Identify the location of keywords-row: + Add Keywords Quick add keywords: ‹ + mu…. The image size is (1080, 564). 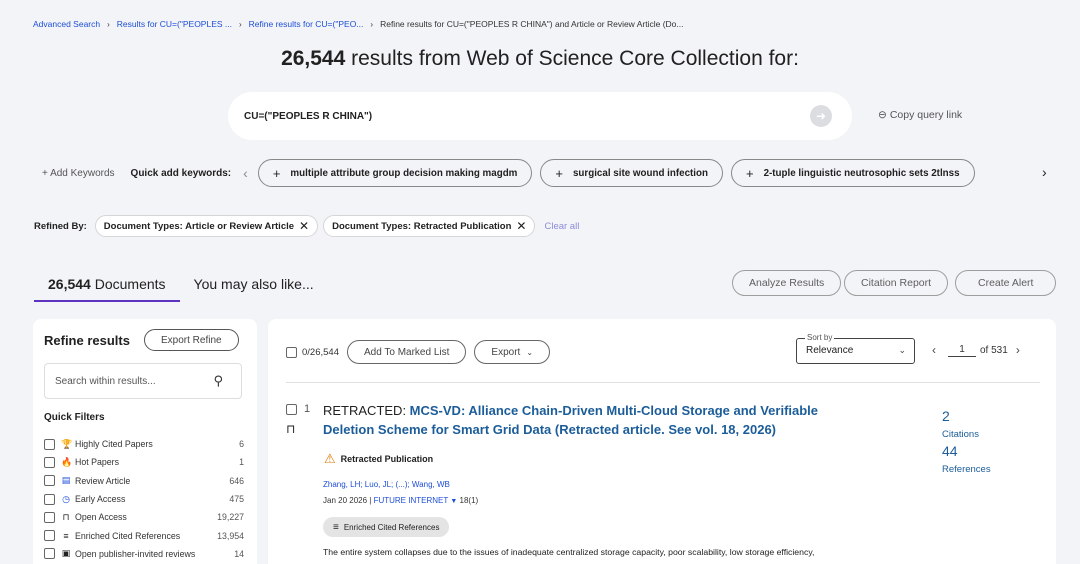
(552, 173).